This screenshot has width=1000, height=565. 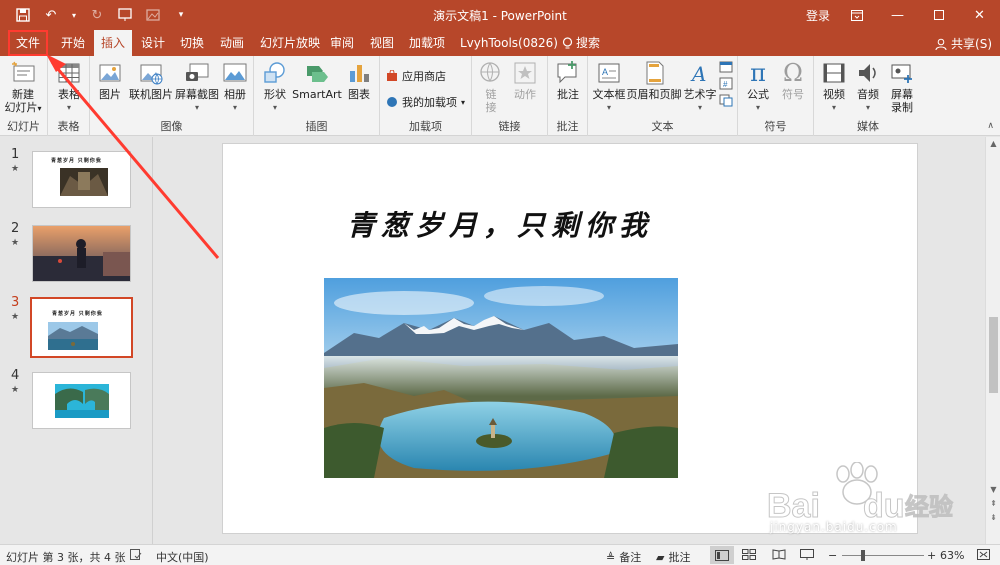 I want to click on lake-mountain-picture, so click(x=501, y=378).